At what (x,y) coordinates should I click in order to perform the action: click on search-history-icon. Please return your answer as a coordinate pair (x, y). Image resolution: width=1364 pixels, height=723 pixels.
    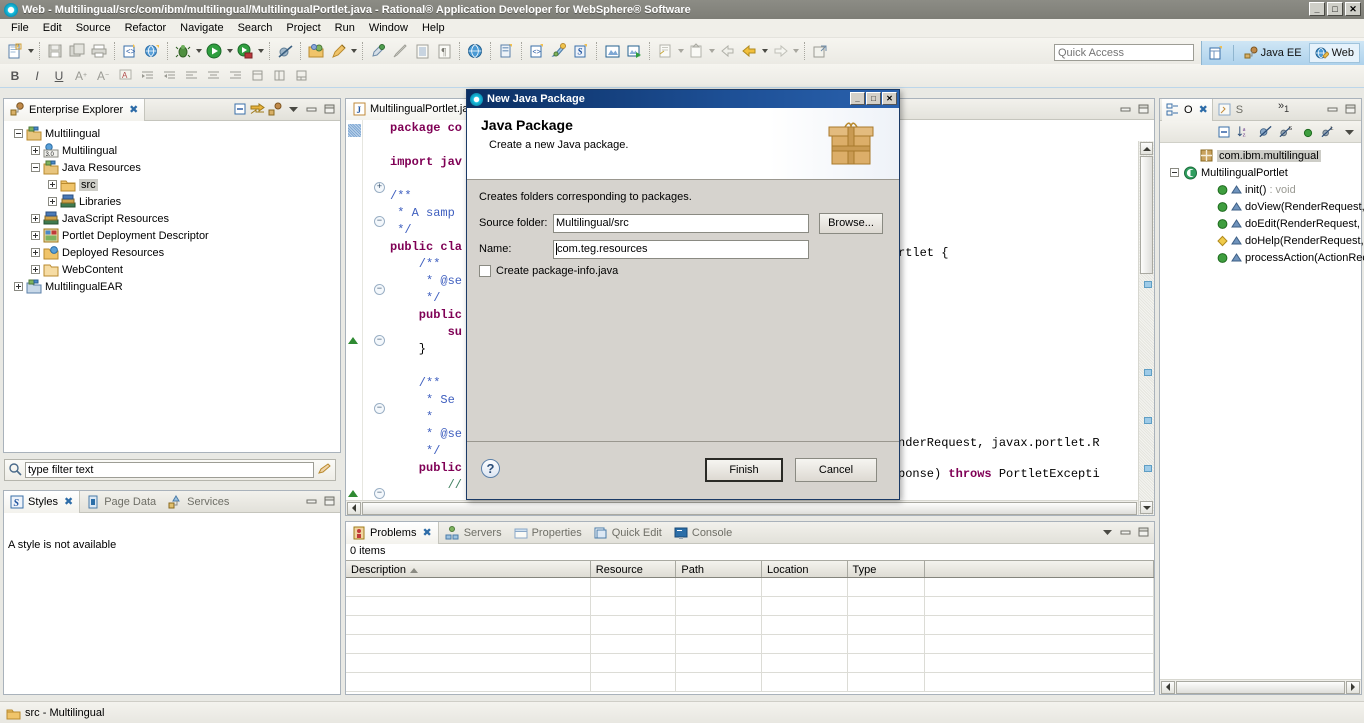
    Looking at the image, I should click on (665, 51).